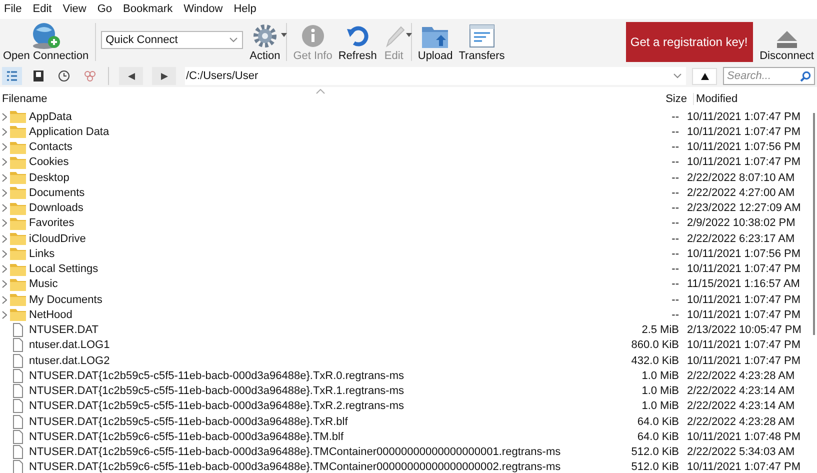 Image resolution: width=817 pixels, height=473 pixels. What do you see at coordinates (13, 11) in the screenshot?
I see `menu-item: File` at bounding box center [13, 11].